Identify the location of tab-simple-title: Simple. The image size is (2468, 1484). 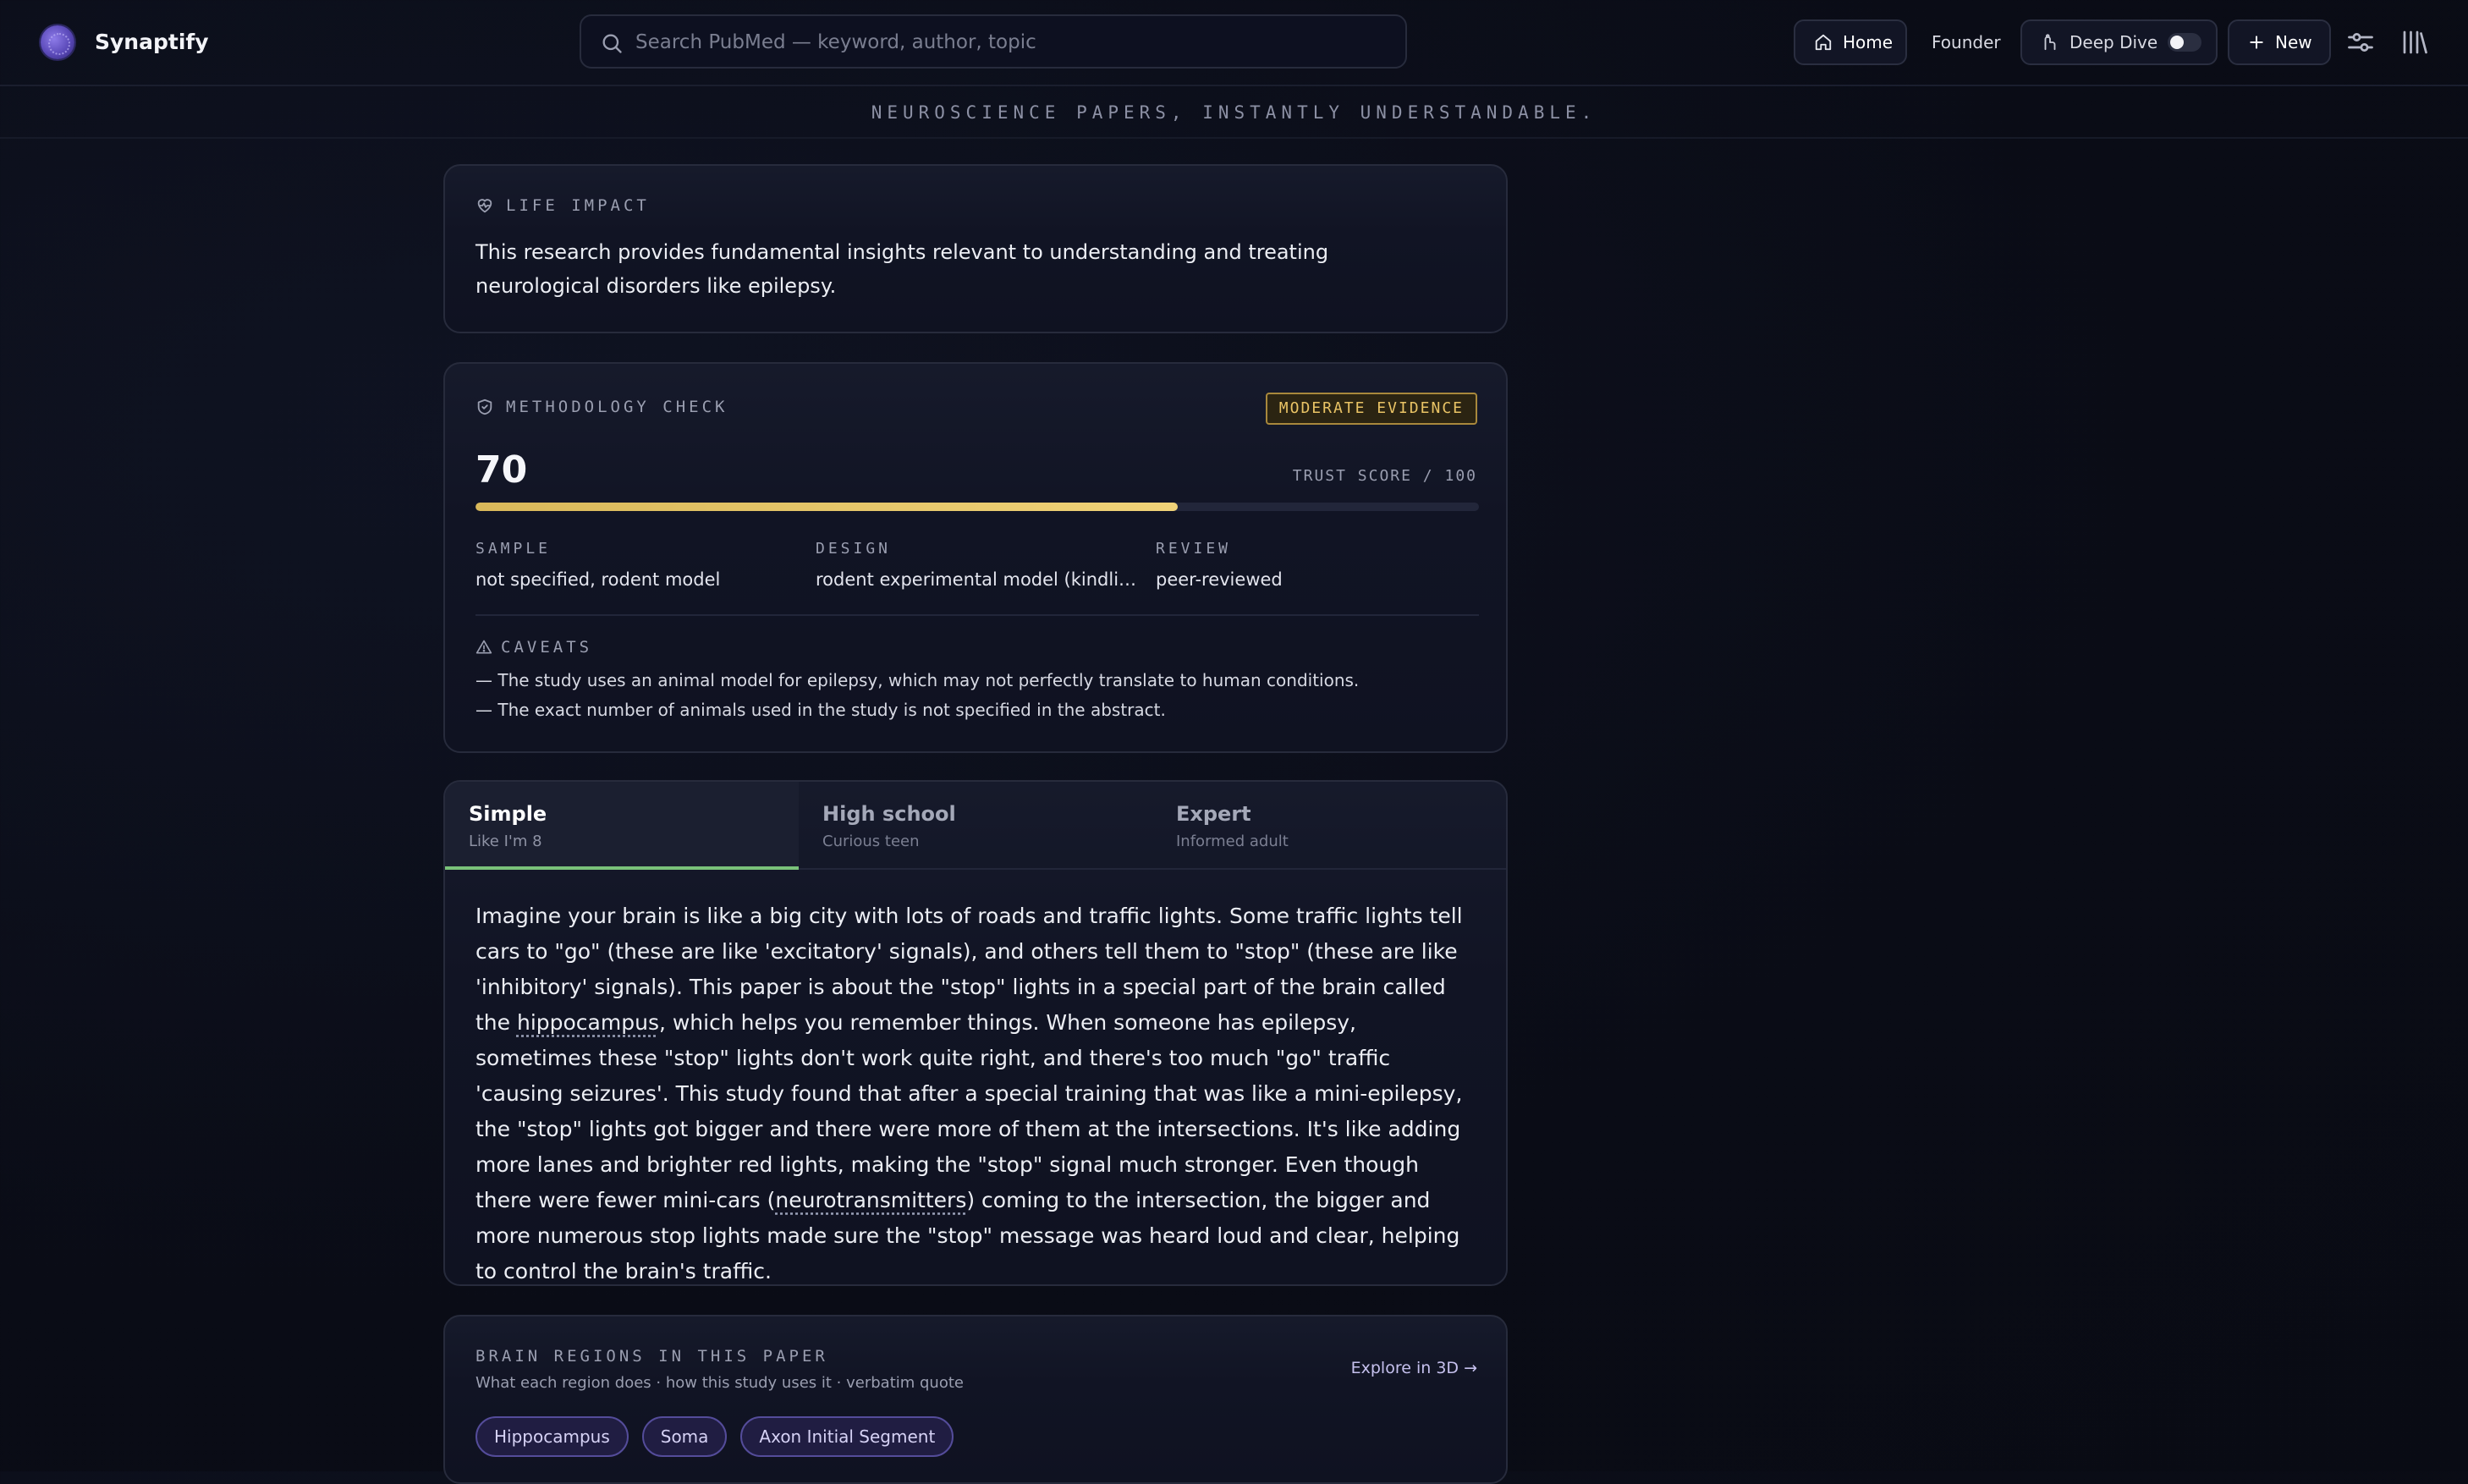
(508, 814).